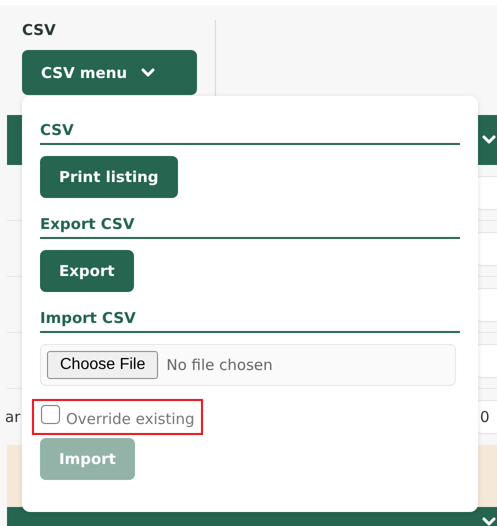  What do you see at coordinates (109, 177) in the screenshot?
I see `action-button: Print listing` at bounding box center [109, 177].